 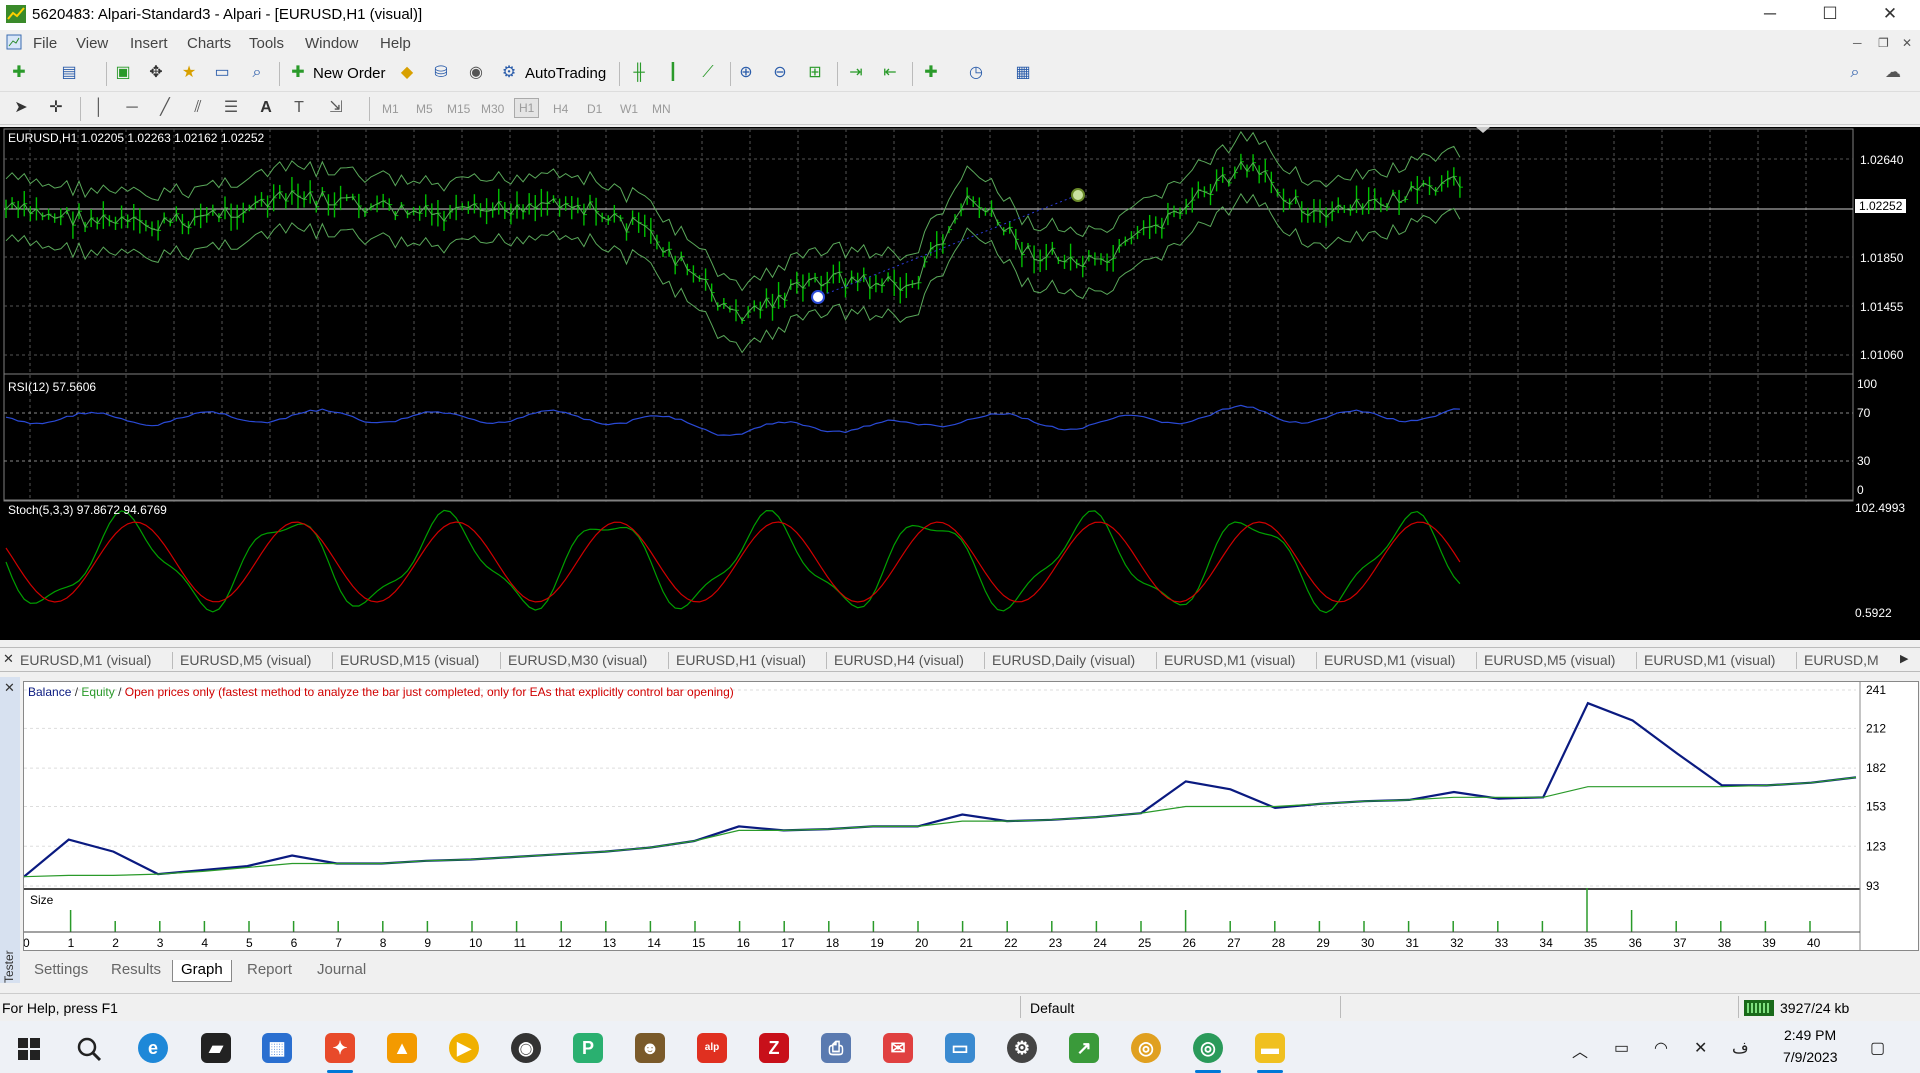 I want to click on chart-tab: EURUSD,Daily (visual), so click(x=1063, y=660).